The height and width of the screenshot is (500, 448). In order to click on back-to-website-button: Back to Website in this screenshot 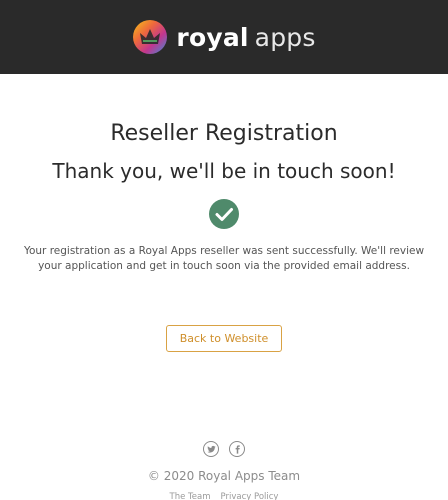, I will do `click(224, 338)`.